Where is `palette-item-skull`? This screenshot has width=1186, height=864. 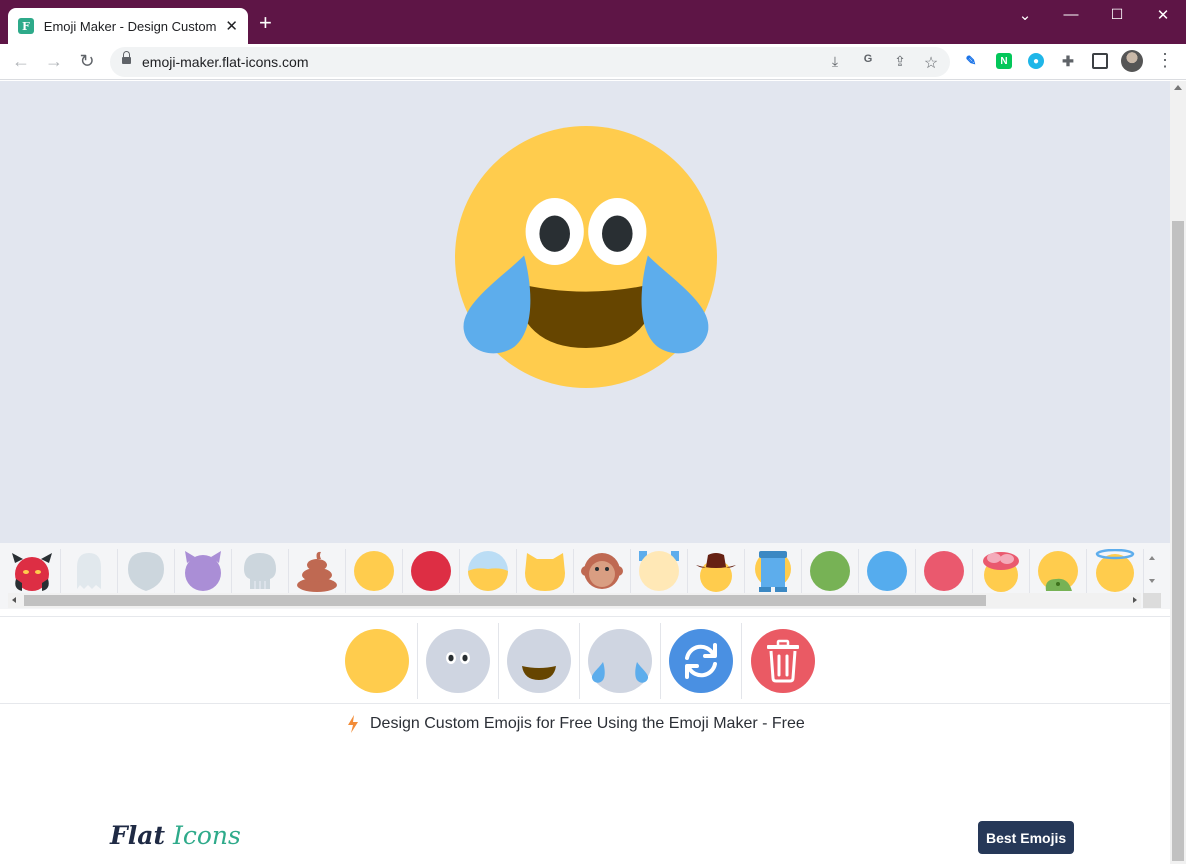 palette-item-skull is located at coordinates (260, 571).